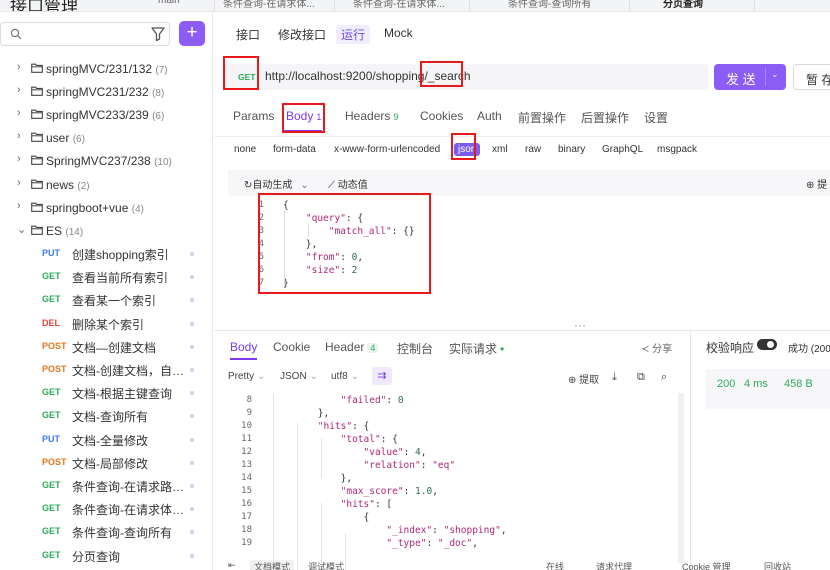 Image resolution: width=830 pixels, height=570 pixels. What do you see at coordinates (105, 299) in the screenshot?
I see `api-item: GET 查看某一个索引` at bounding box center [105, 299].